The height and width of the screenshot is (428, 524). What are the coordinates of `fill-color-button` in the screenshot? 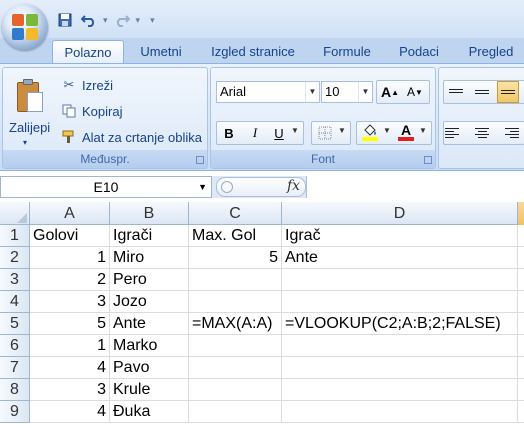 It's located at (370, 132).